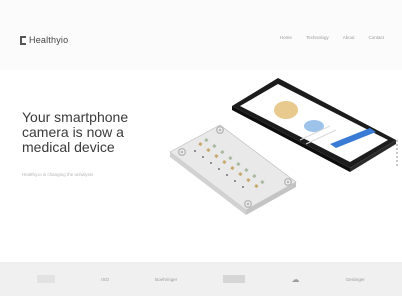 This screenshot has height=296, width=402. Describe the element at coordinates (73, 132) in the screenshot. I see `headline-line-2: camera is now a` at that location.